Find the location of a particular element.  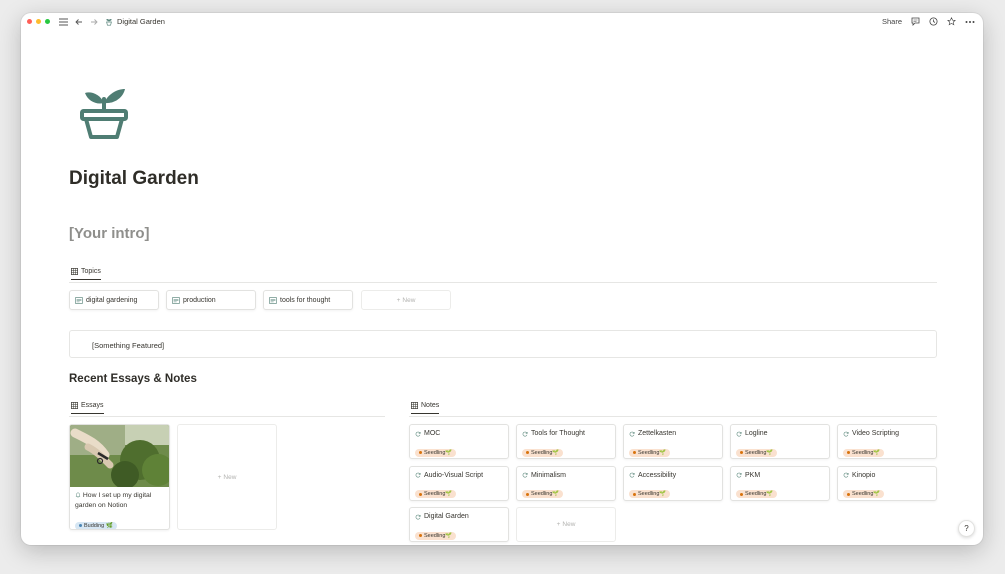

note-card: Minimalism Seedling🌱 is located at coordinates (566, 483).